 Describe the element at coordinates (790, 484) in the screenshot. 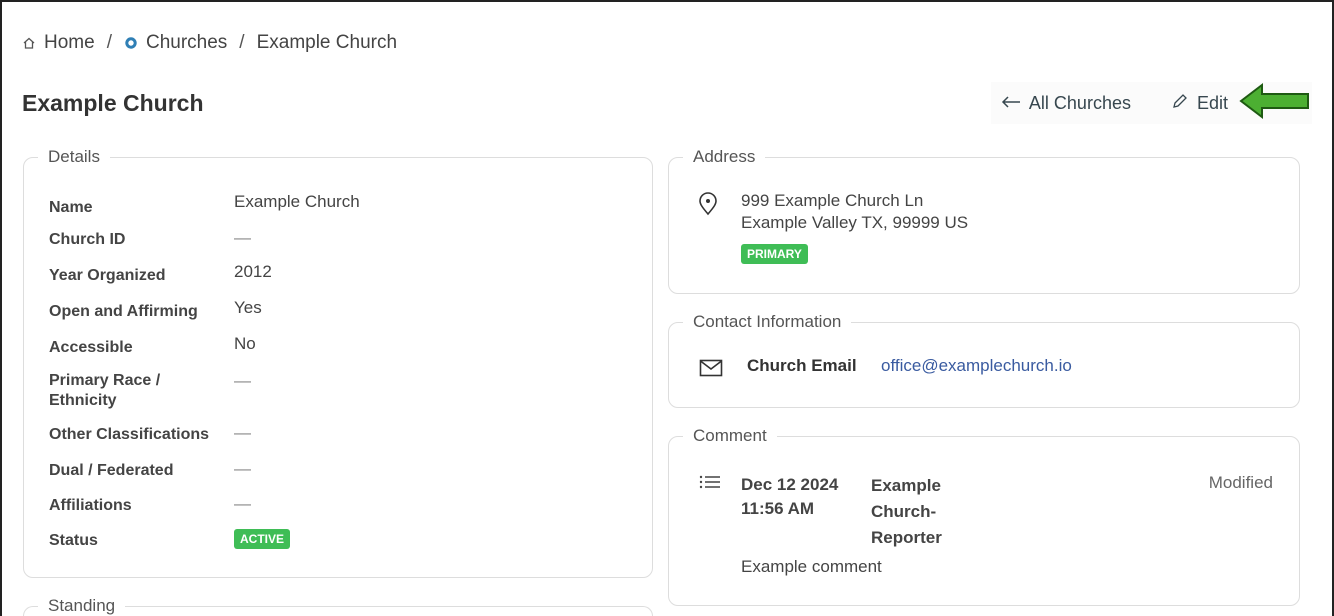

I see `comment-date: Dec 12 2024` at that location.